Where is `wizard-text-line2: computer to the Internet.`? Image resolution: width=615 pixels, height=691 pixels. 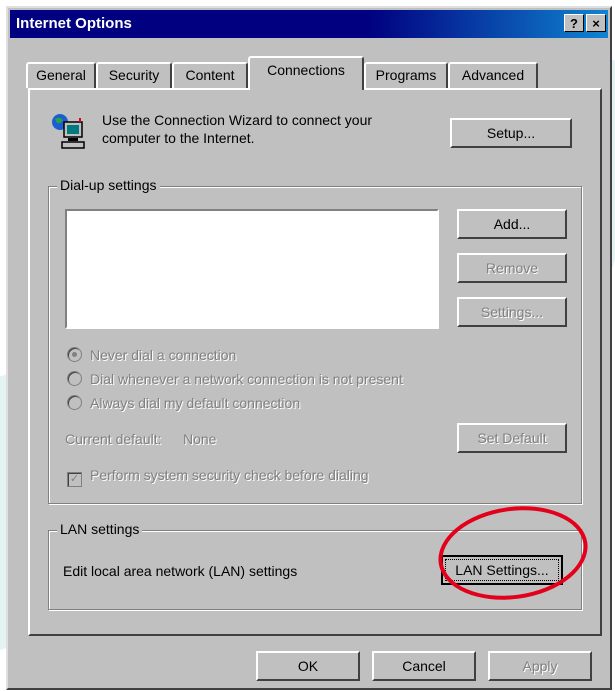
wizard-text-line2: computer to the Internet. is located at coordinates (178, 138).